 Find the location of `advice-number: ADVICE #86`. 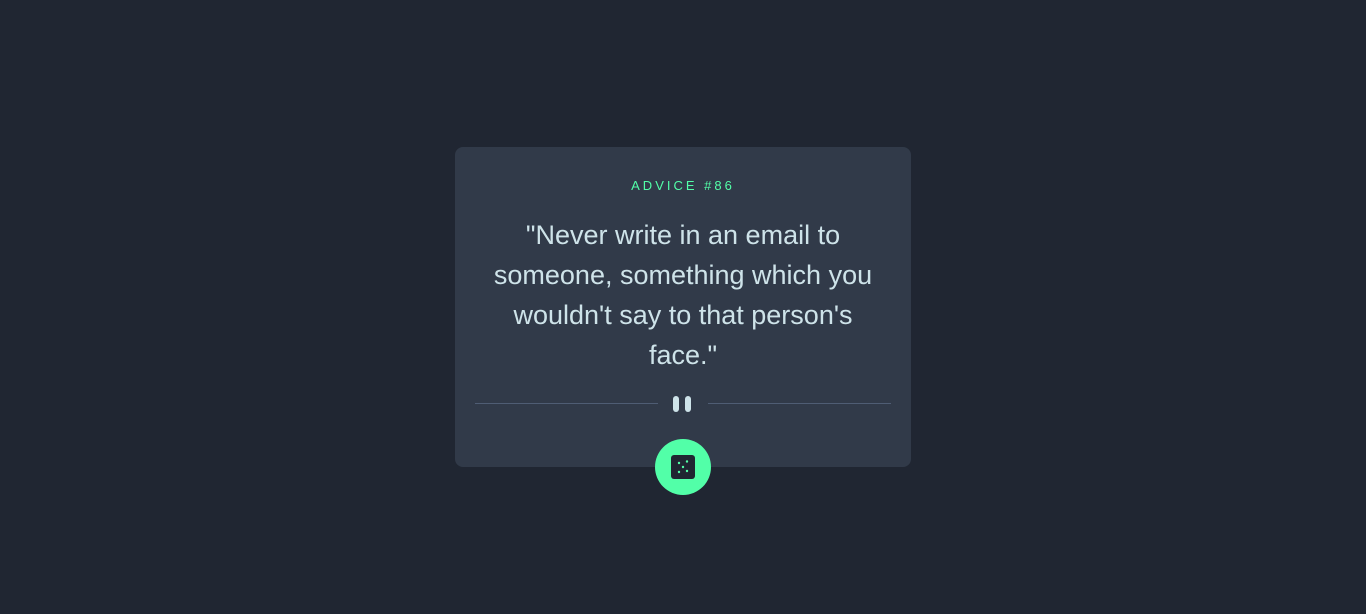

advice-number: ADVICE #86 is located at coordinates (683, 185).